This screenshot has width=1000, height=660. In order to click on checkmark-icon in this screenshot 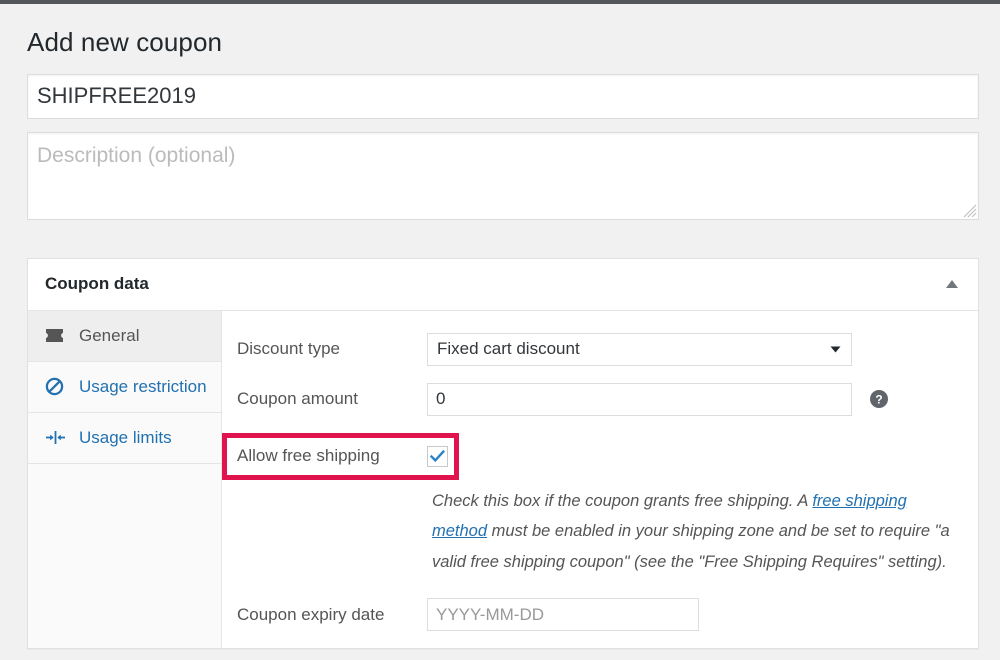, I will do `click(437, 455)`.